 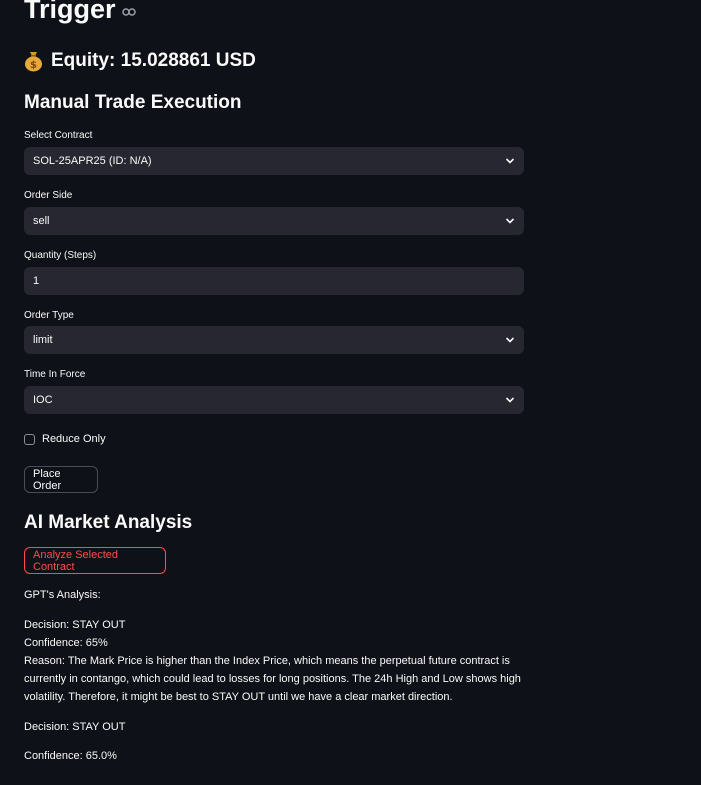 What do you see at coordinates (75, 625) in the screenshot?
I see `decision-text: Decision: STAY OUT` at bounding box center [75, 625].